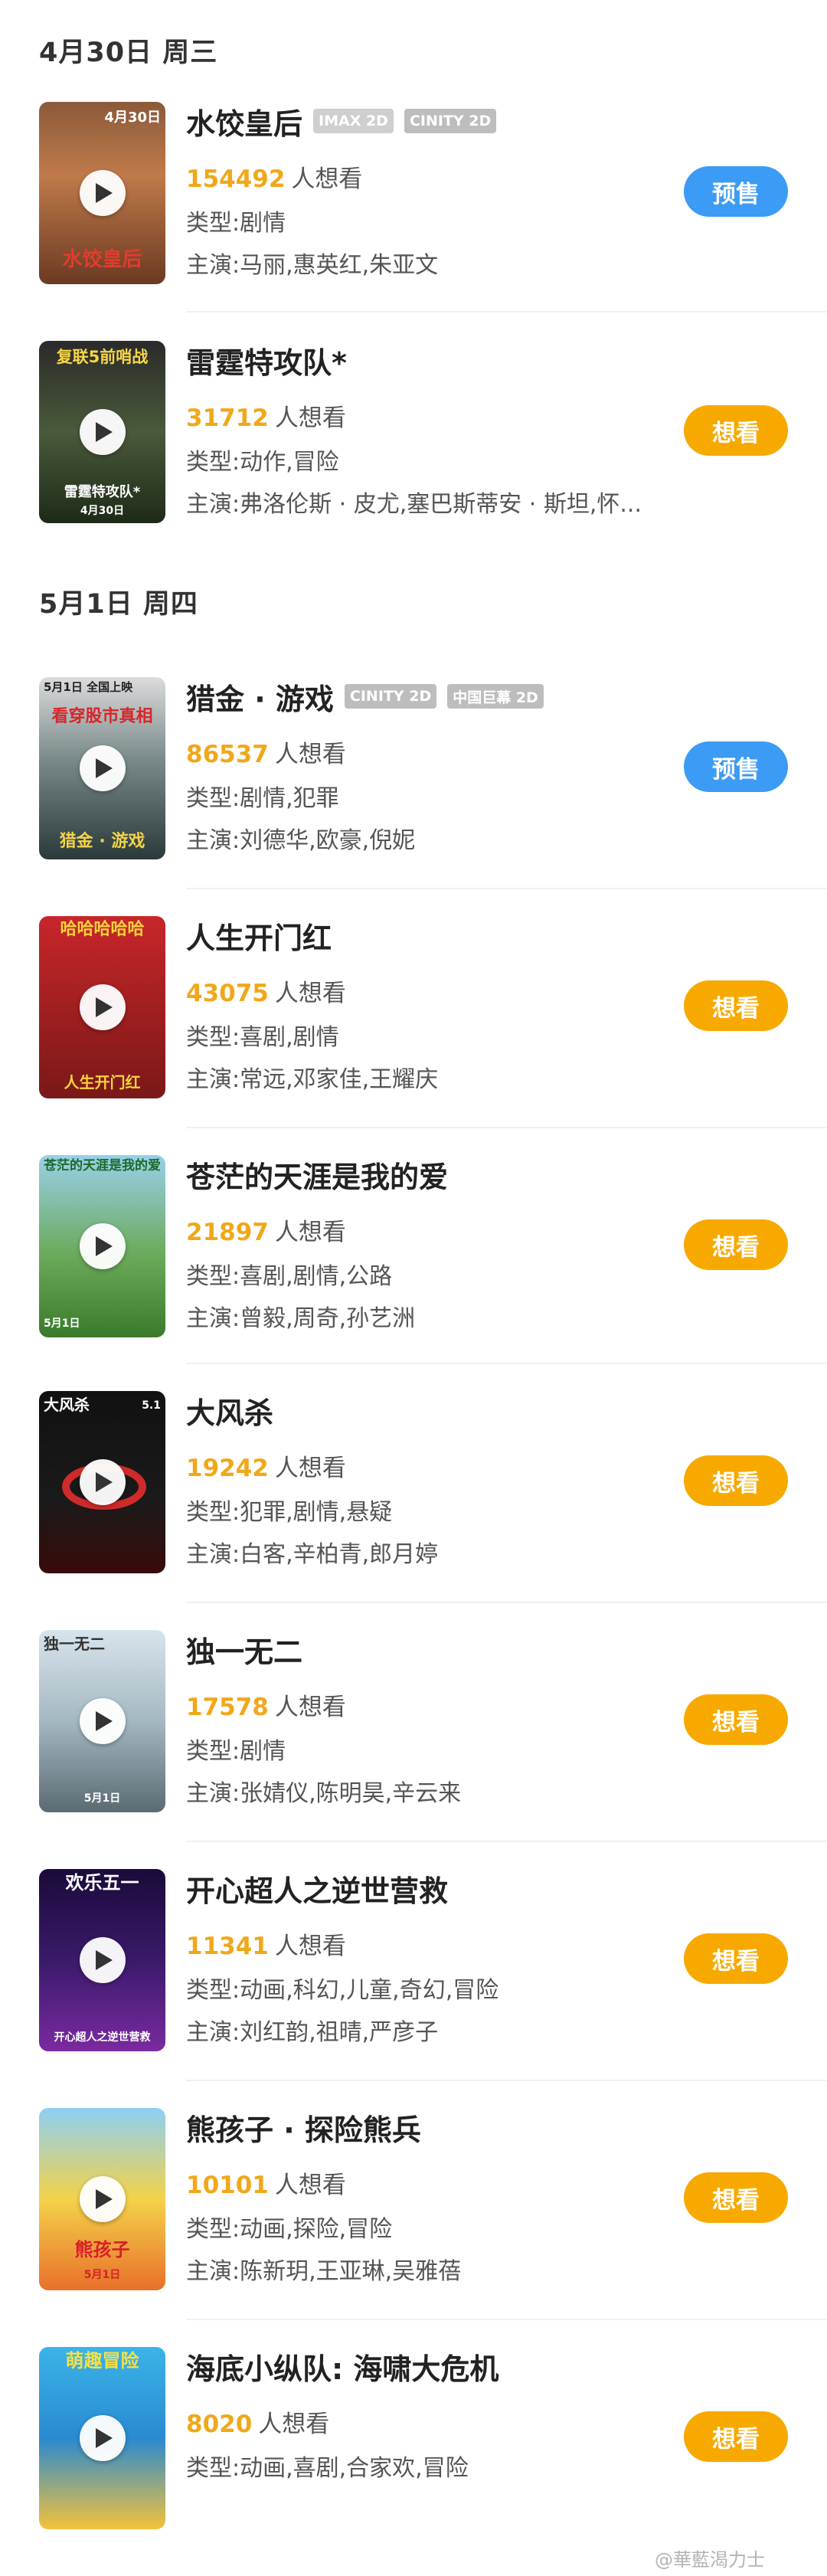  I want to click on movie-cast: 主演:张婧仪,陈明昊,辛云来, so click(324, 1793).